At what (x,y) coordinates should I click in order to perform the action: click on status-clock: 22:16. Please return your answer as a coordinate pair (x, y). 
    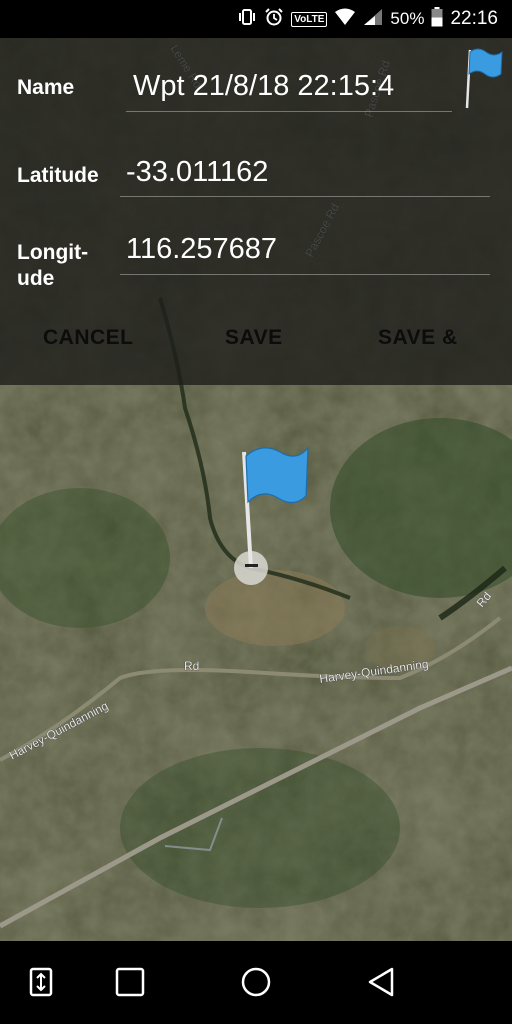
    Looking at the image, I should click on (474, 18).